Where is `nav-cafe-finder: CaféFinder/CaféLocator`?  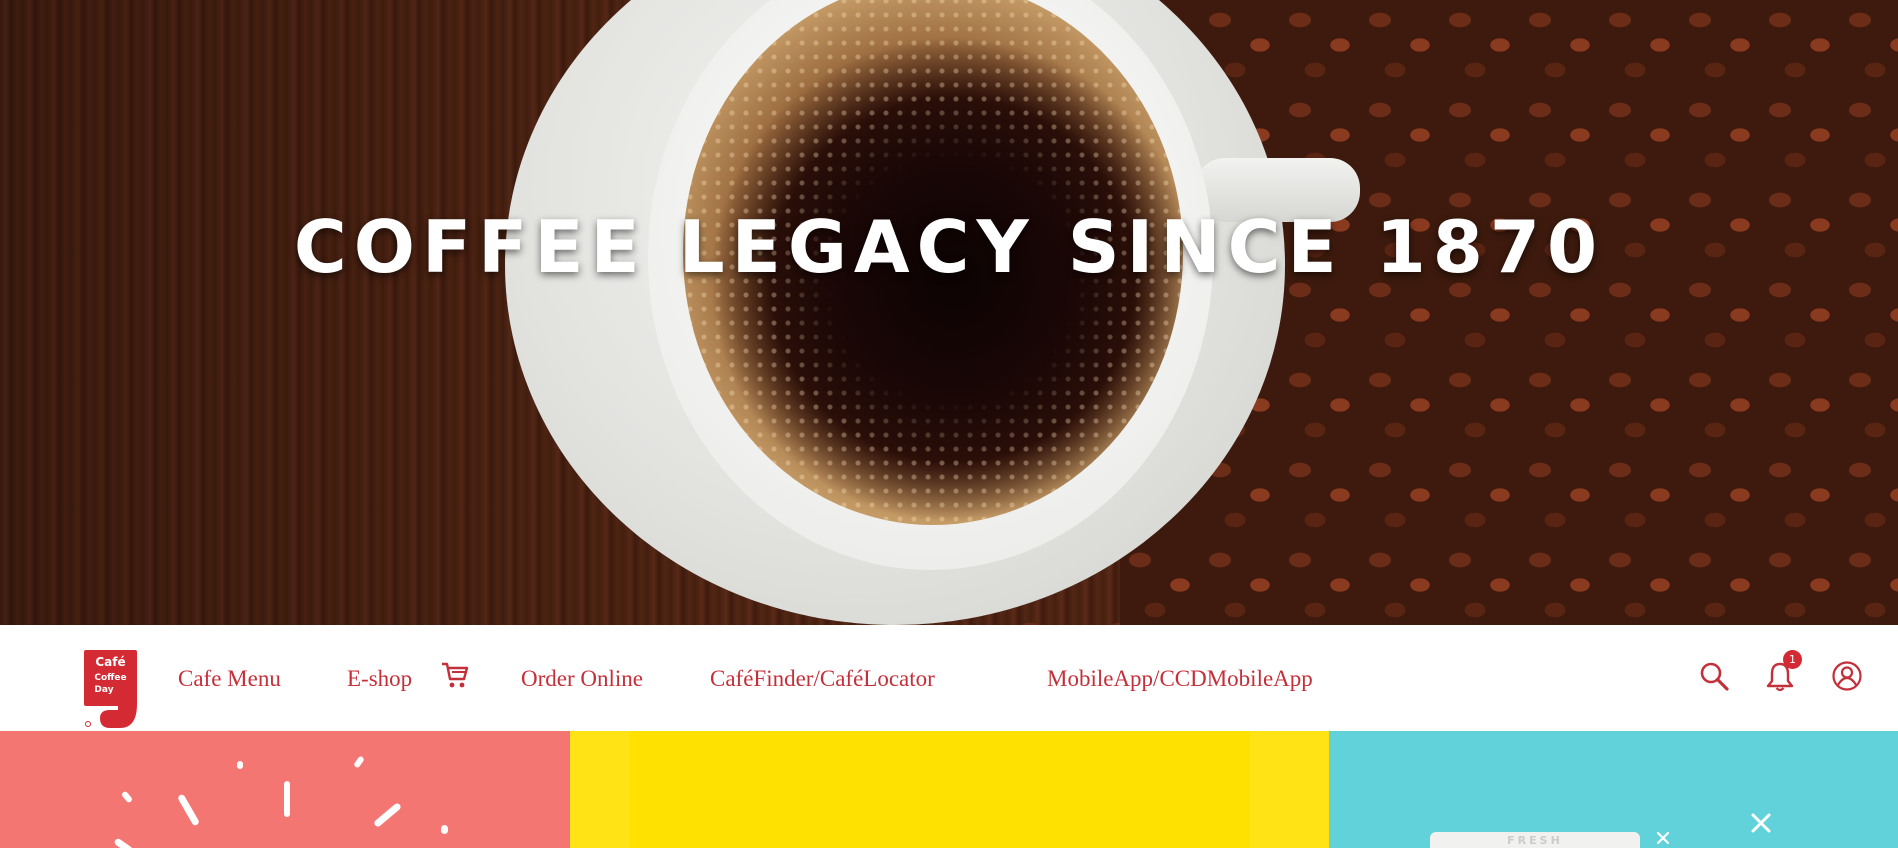
nav-cafe-finder: CaféFinder/CaféLocator is located at coordinates (822, 679).